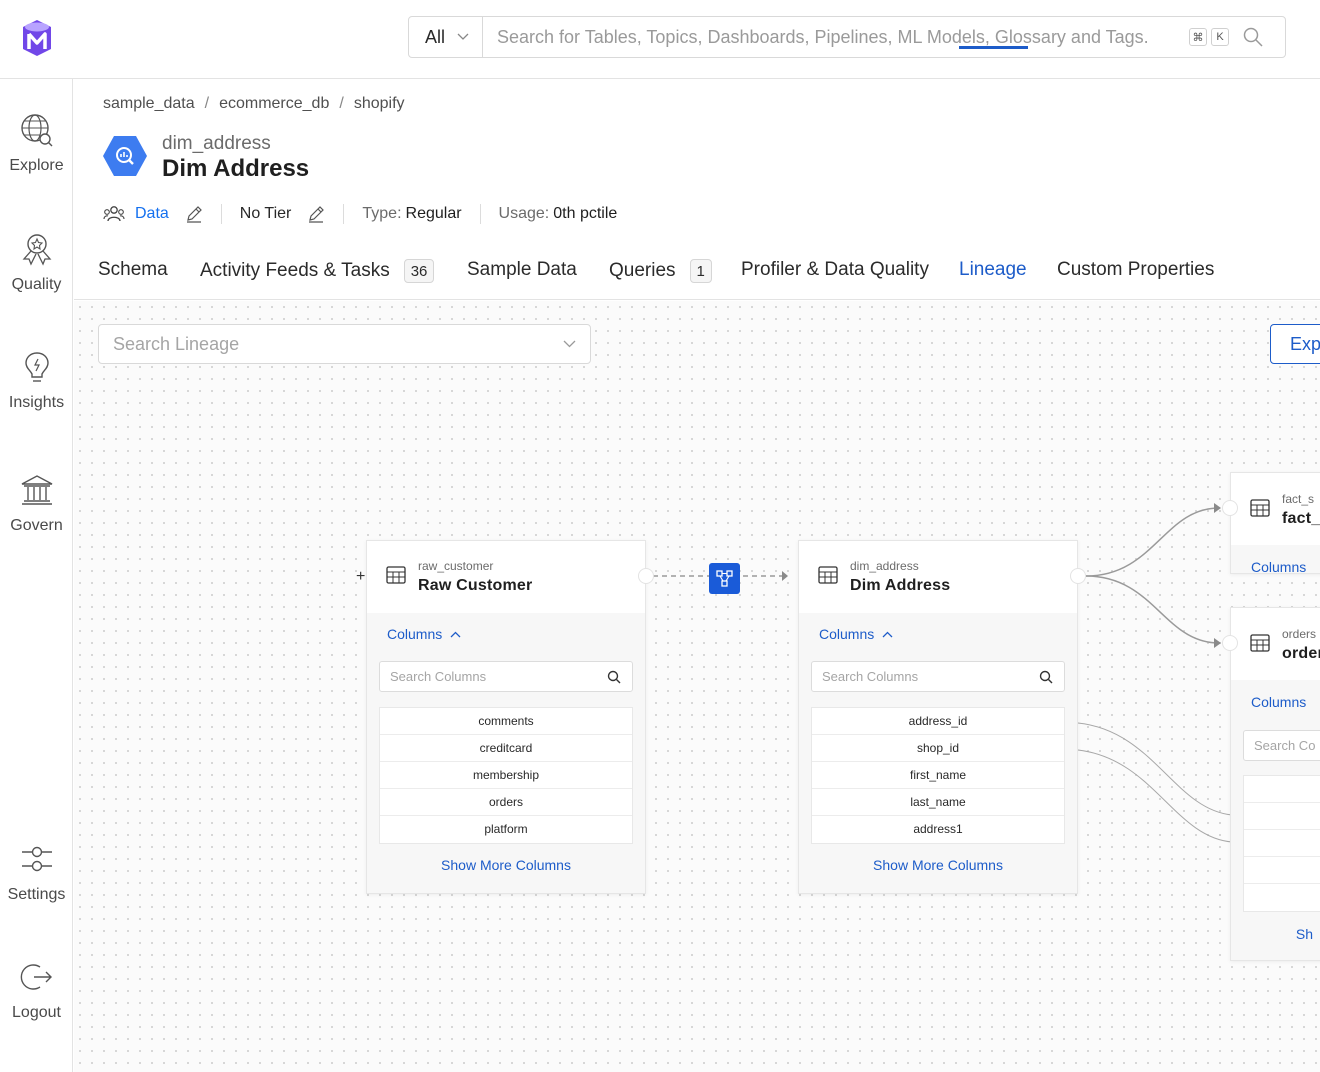 The image size is (1320, 1072). I want to click on edit-tier-icon, so click(316, 214).